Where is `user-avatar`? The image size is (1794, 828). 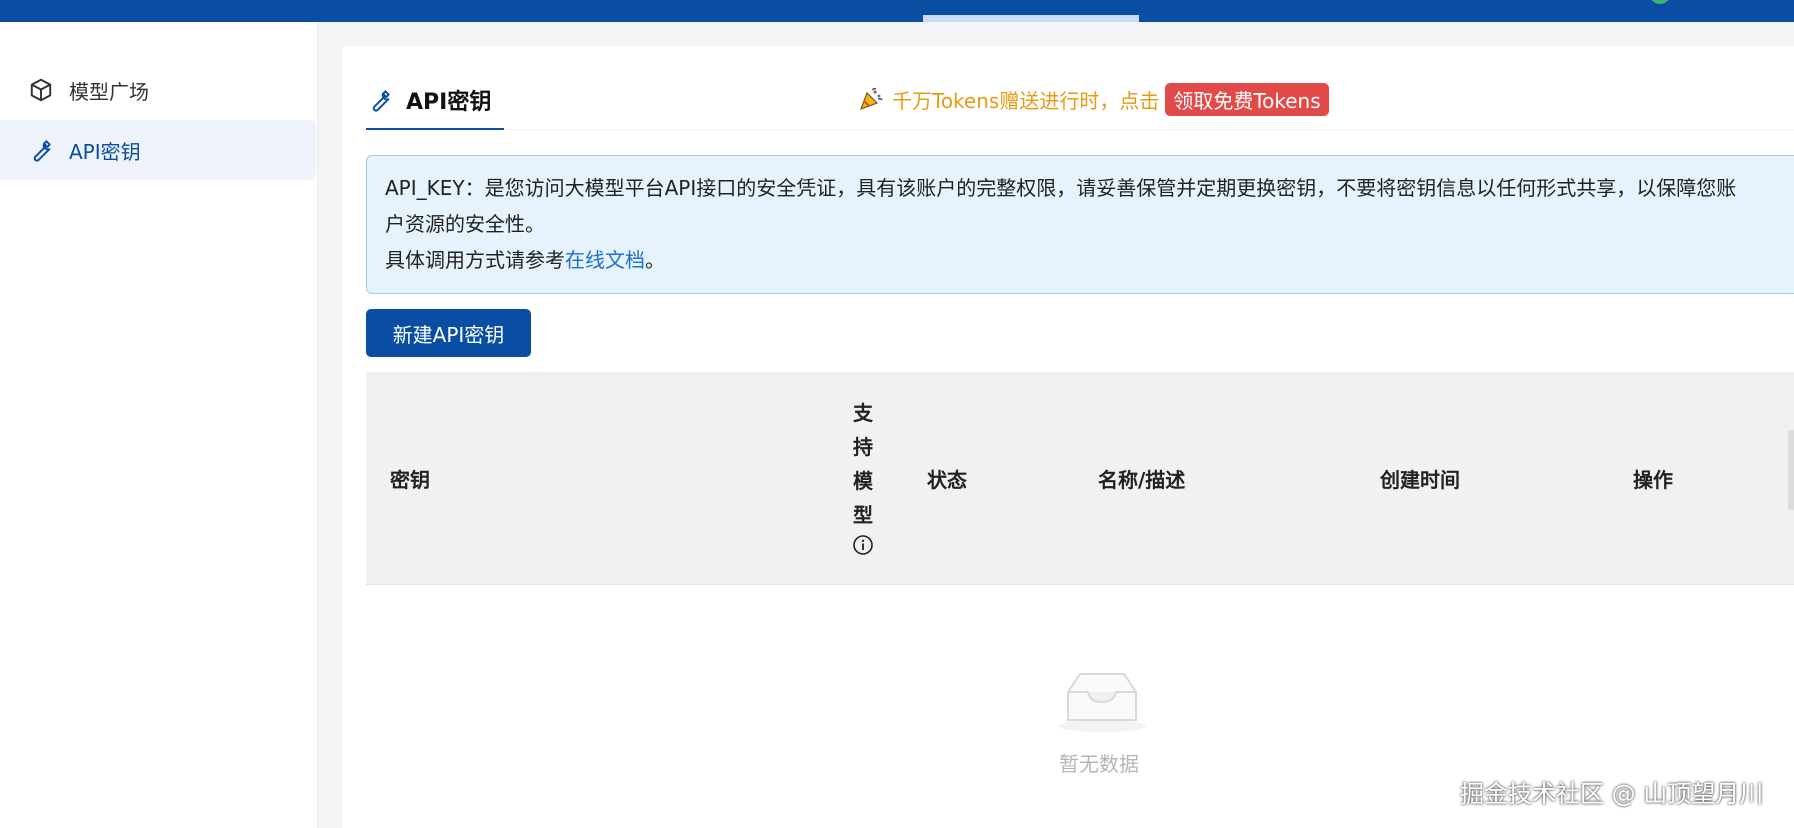 user-avatar is located at coordinates (1660, 2).